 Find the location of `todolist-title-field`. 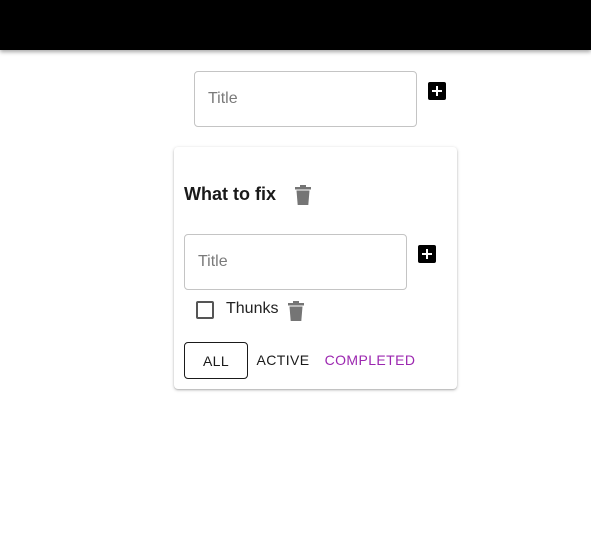

todolist-title-field is located at coordinates (305, 99).